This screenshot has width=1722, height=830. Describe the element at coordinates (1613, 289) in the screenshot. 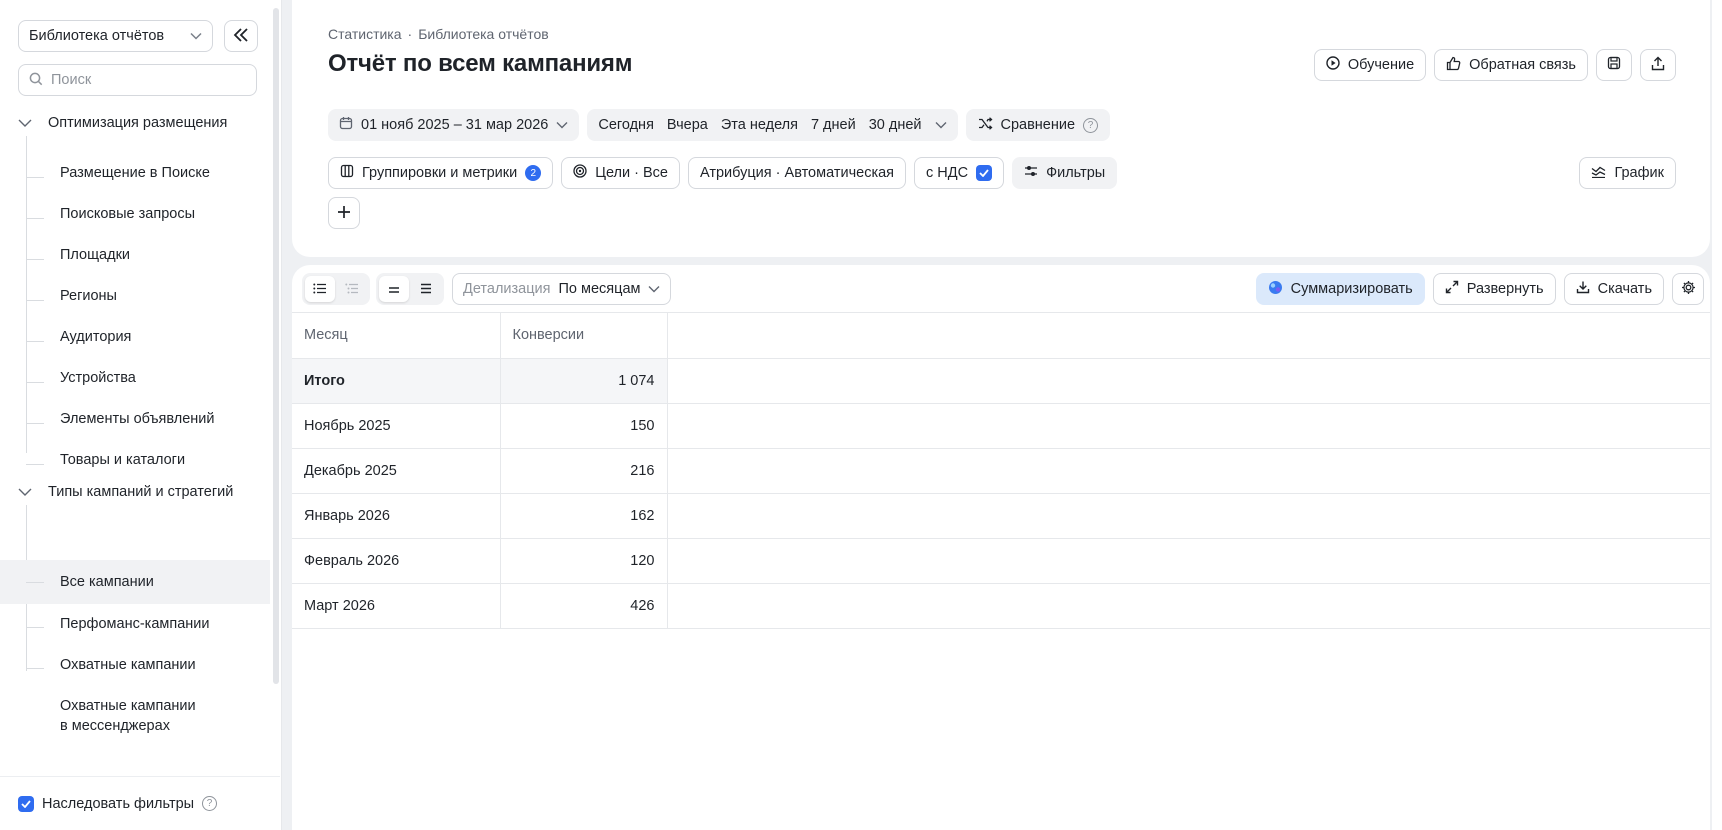

I see `download-button: Скачать` at that location.